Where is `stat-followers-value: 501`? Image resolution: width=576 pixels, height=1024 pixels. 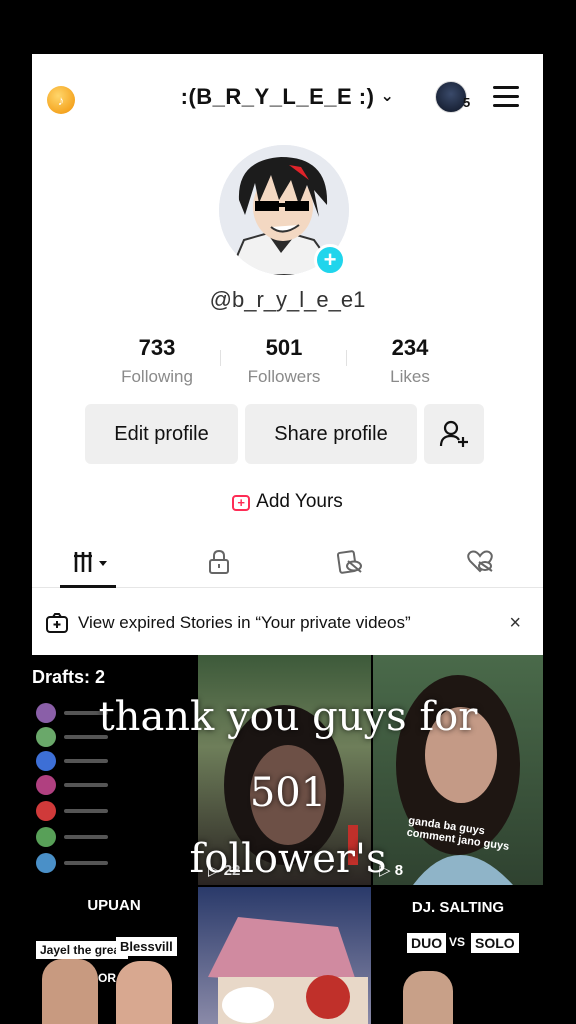 stat-followers-value: 501 is located at coordinates (284, 347).